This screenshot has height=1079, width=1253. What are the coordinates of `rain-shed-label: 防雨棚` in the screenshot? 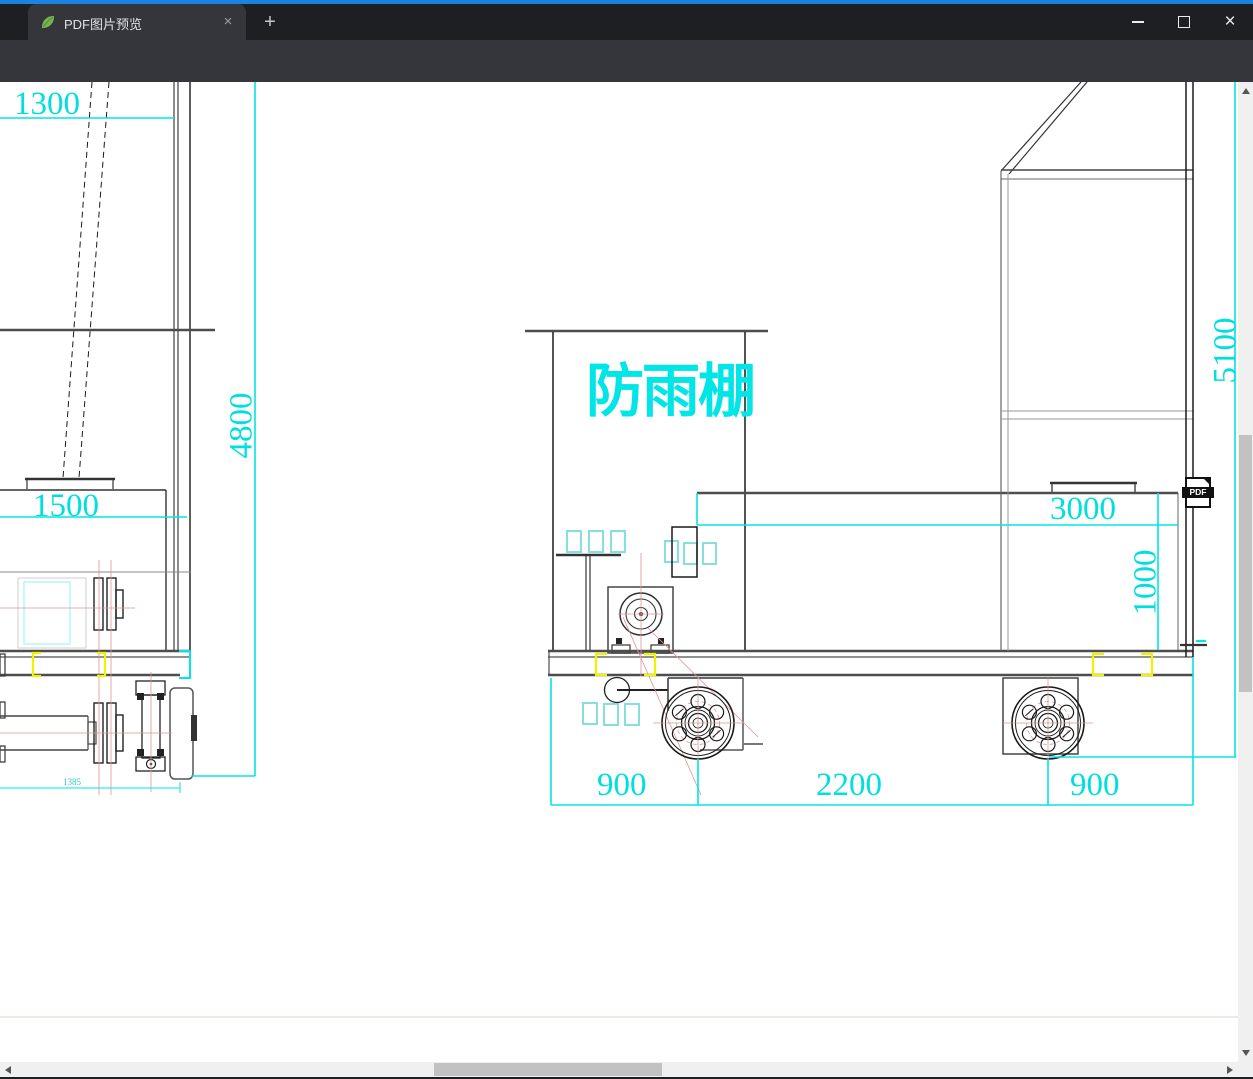 It's located at (671, 391).